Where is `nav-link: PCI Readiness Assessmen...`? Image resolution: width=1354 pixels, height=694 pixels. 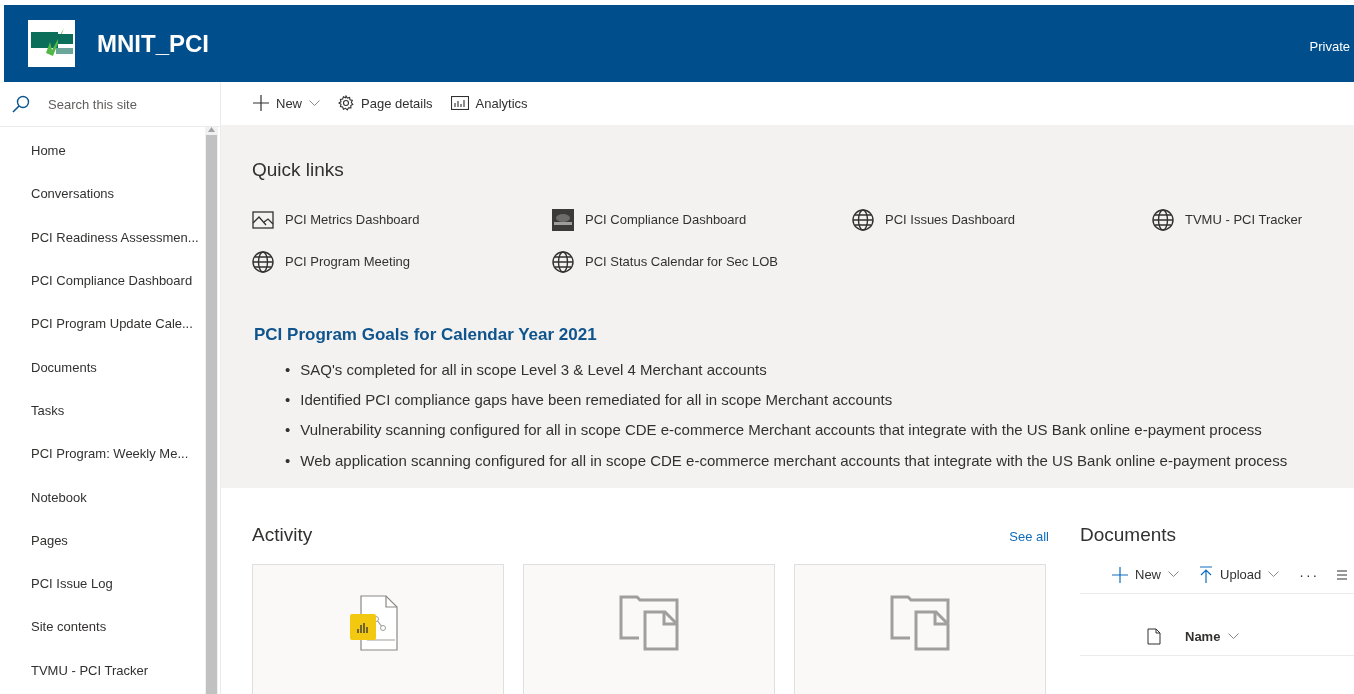 nav-link: PCI Readiness Assessmen... is located at coordinates (102, 237).